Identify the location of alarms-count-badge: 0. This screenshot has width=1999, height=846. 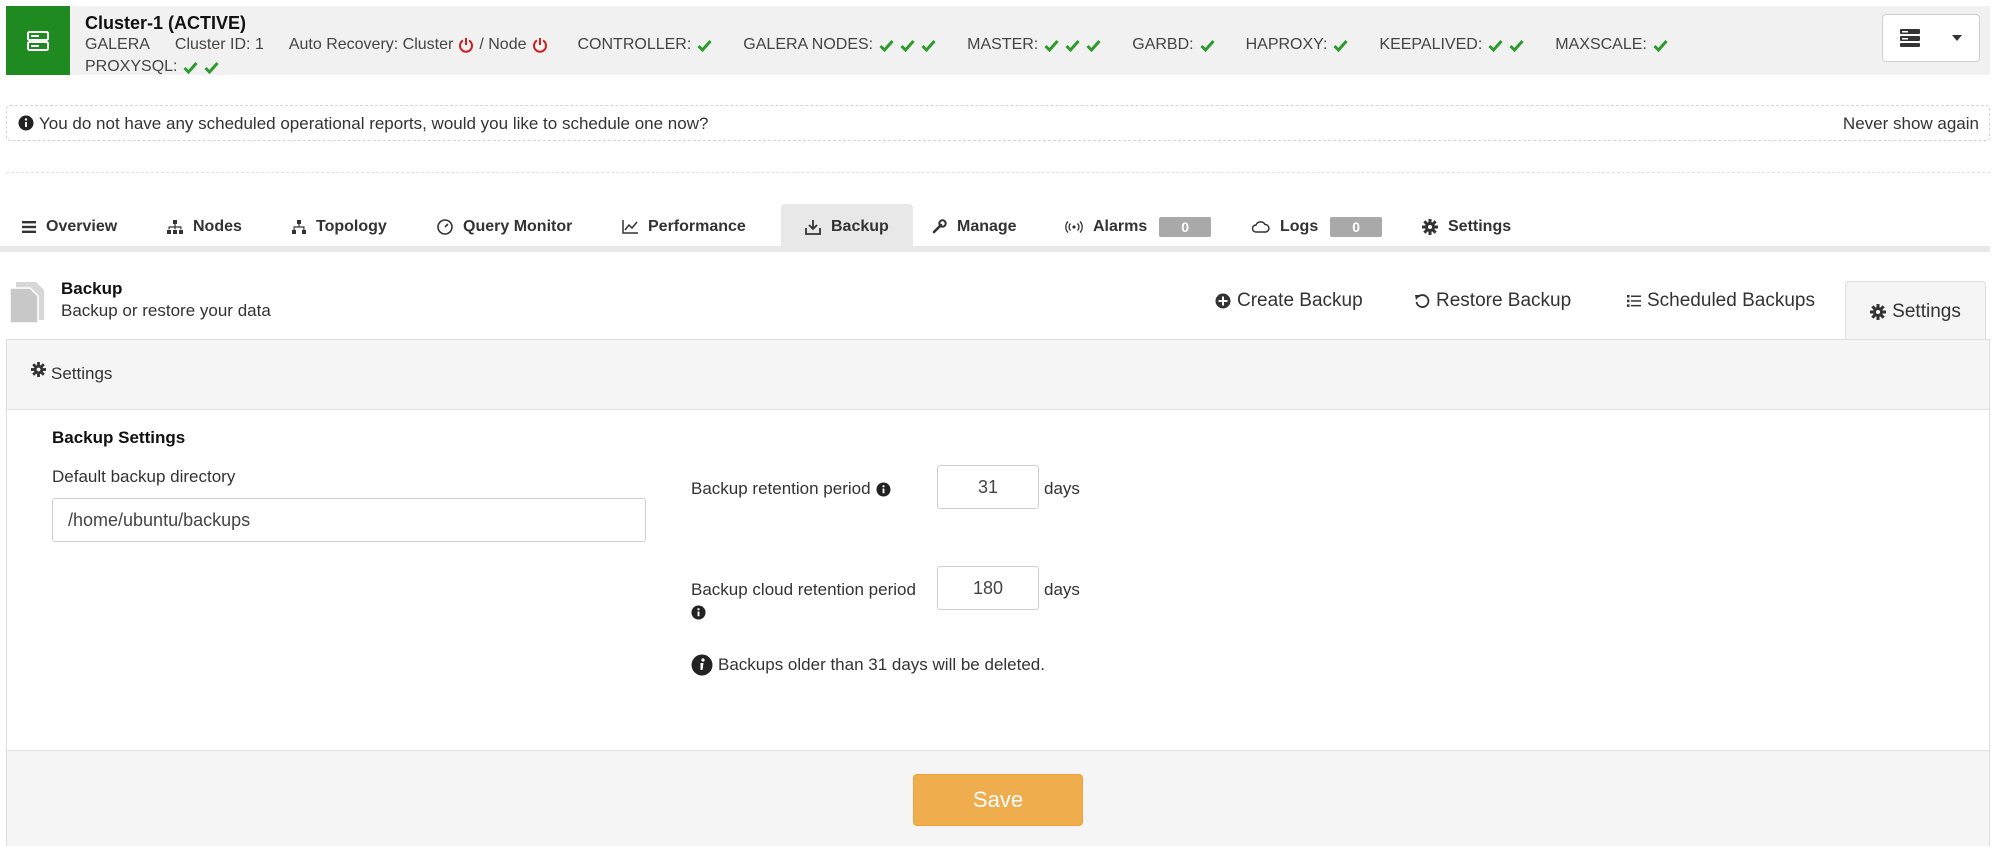
(1185, 227).